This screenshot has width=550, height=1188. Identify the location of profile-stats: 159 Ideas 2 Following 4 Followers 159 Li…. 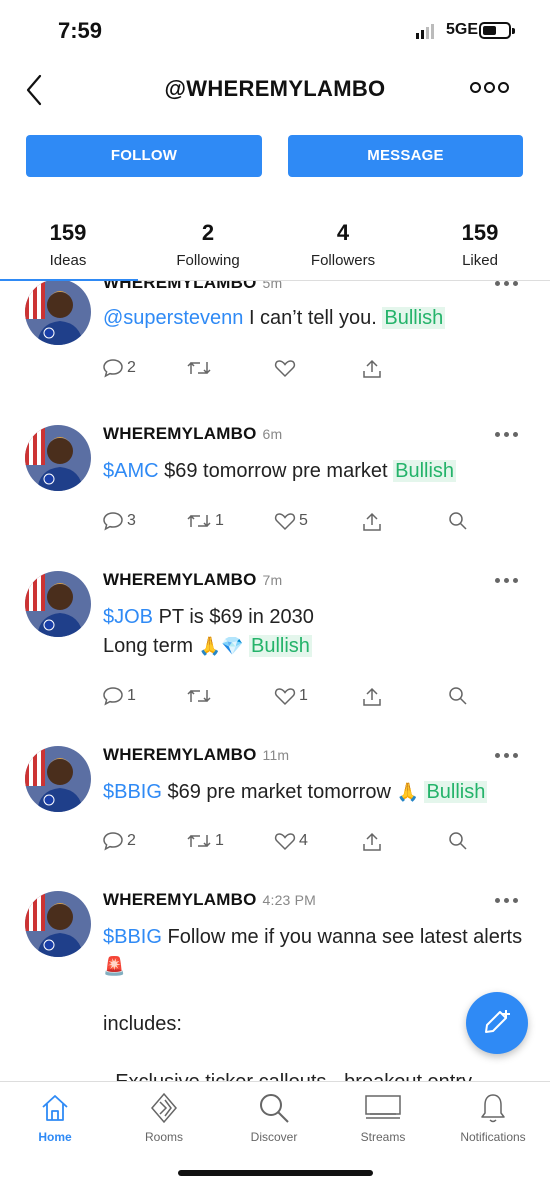
(275, 250).